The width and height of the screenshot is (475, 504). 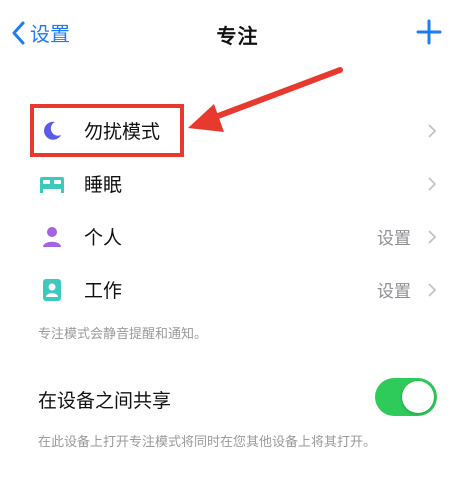 What do you see at coordinates (237, 398) in the screenshot?
I see `share-across-devices-row: 在设备之间共享` at bounding box center [237, 398].